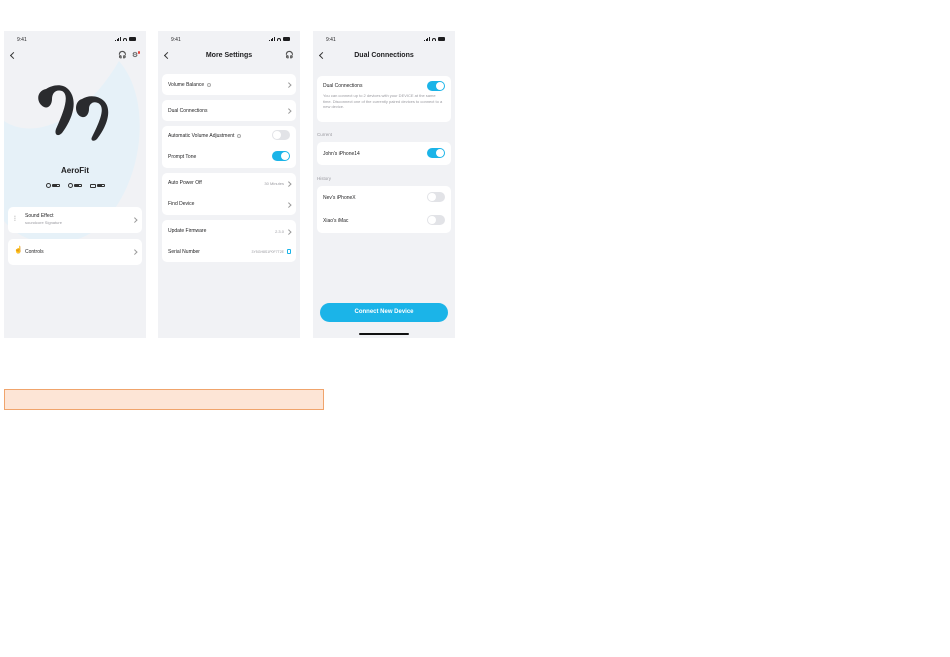 This screenshot has width=950, height=657. Describe the element at coordinates (289, 251) in the screenshot. I see `copy-icon` at that location.